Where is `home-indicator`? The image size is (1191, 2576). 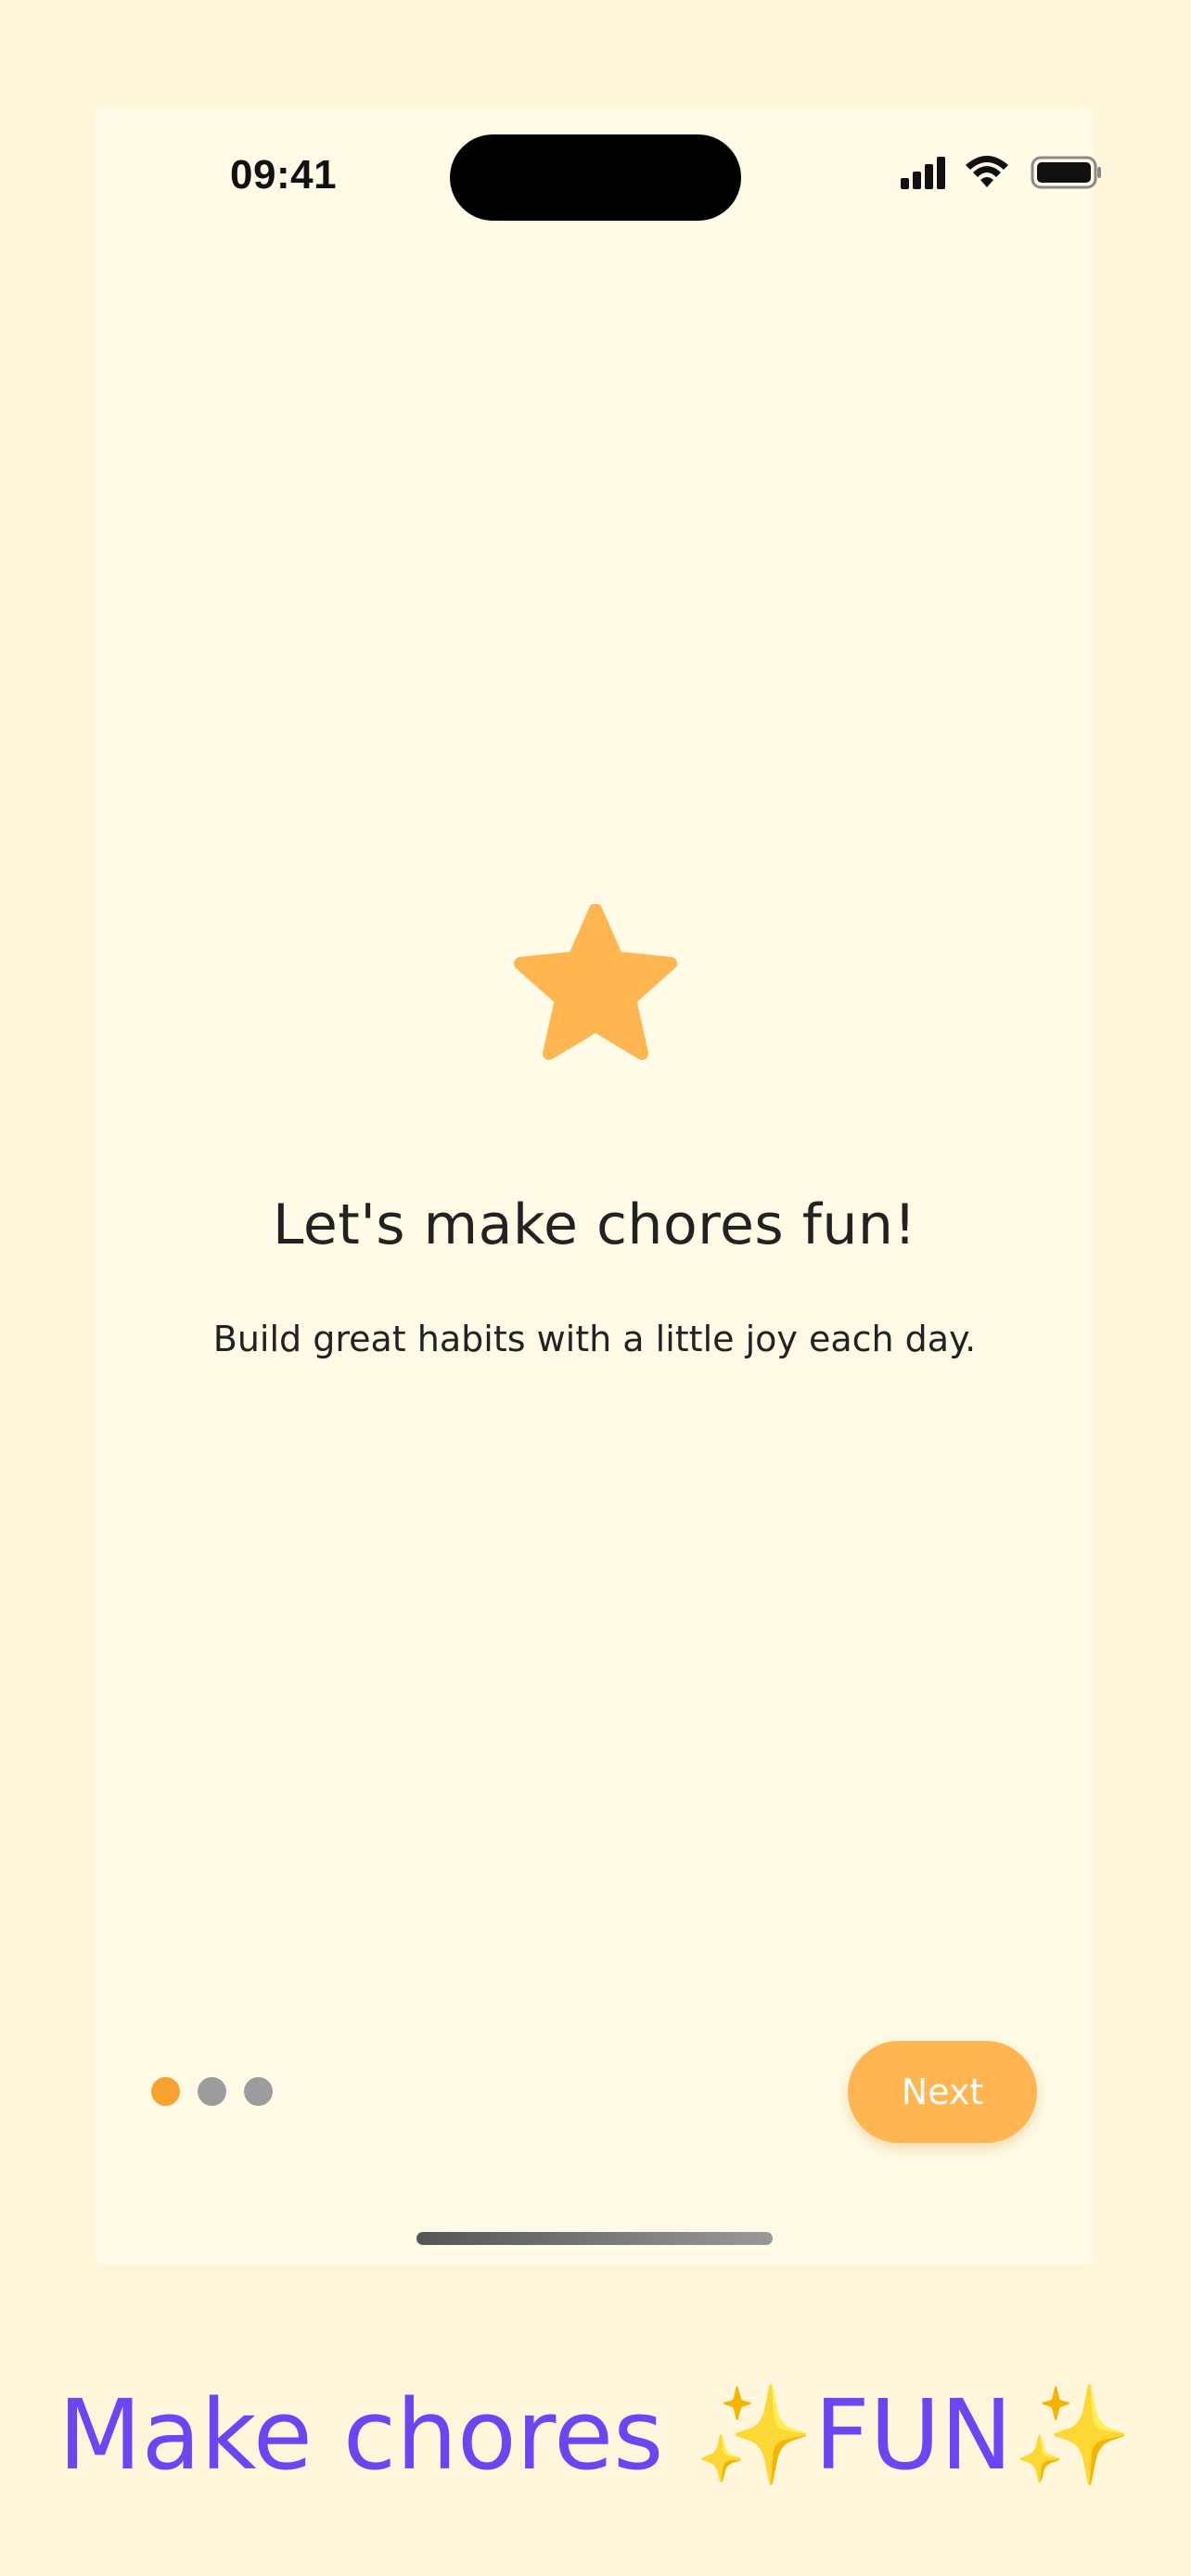
home-indicator is located at coordinates (594, 2238).